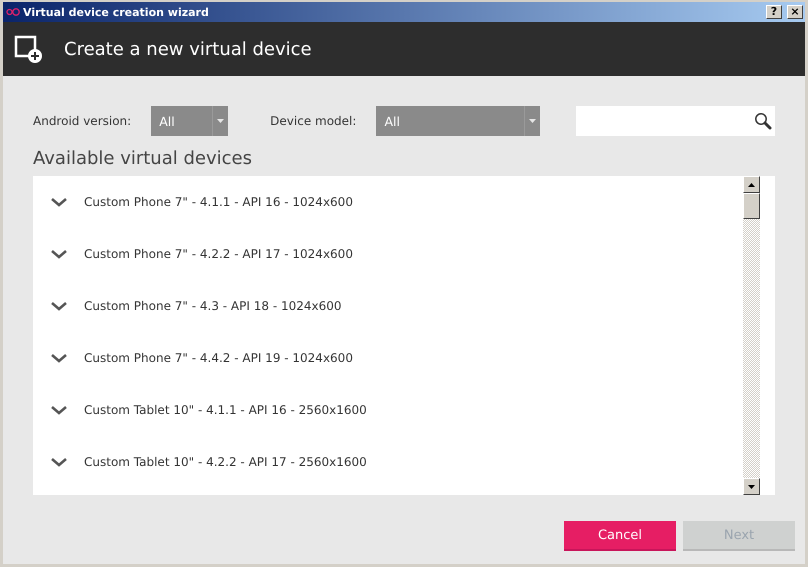 The width and height of the screenshot is (808, 567). Describe the element at coordinates (313, 121) in the screenshot. I see `filter-label: Device model:` at that location.